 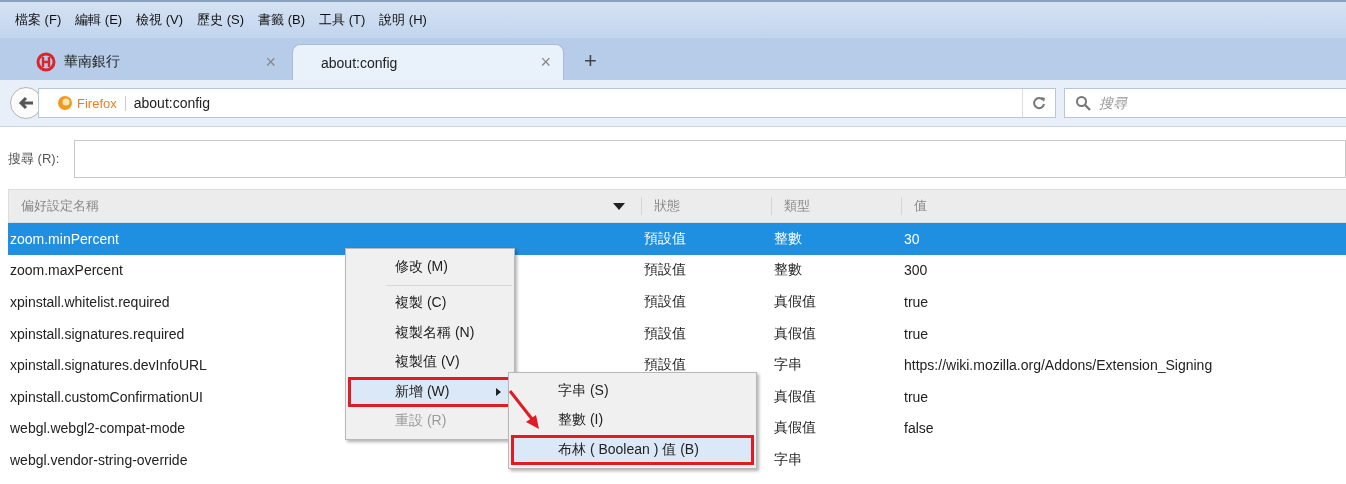 What do you see at coordinates (1058, 365) in the screenshot?
I see `table-cell-text: https://wiki.mozilla.org/Addons/Extension_Signing` at bounding box center [1058, 365].